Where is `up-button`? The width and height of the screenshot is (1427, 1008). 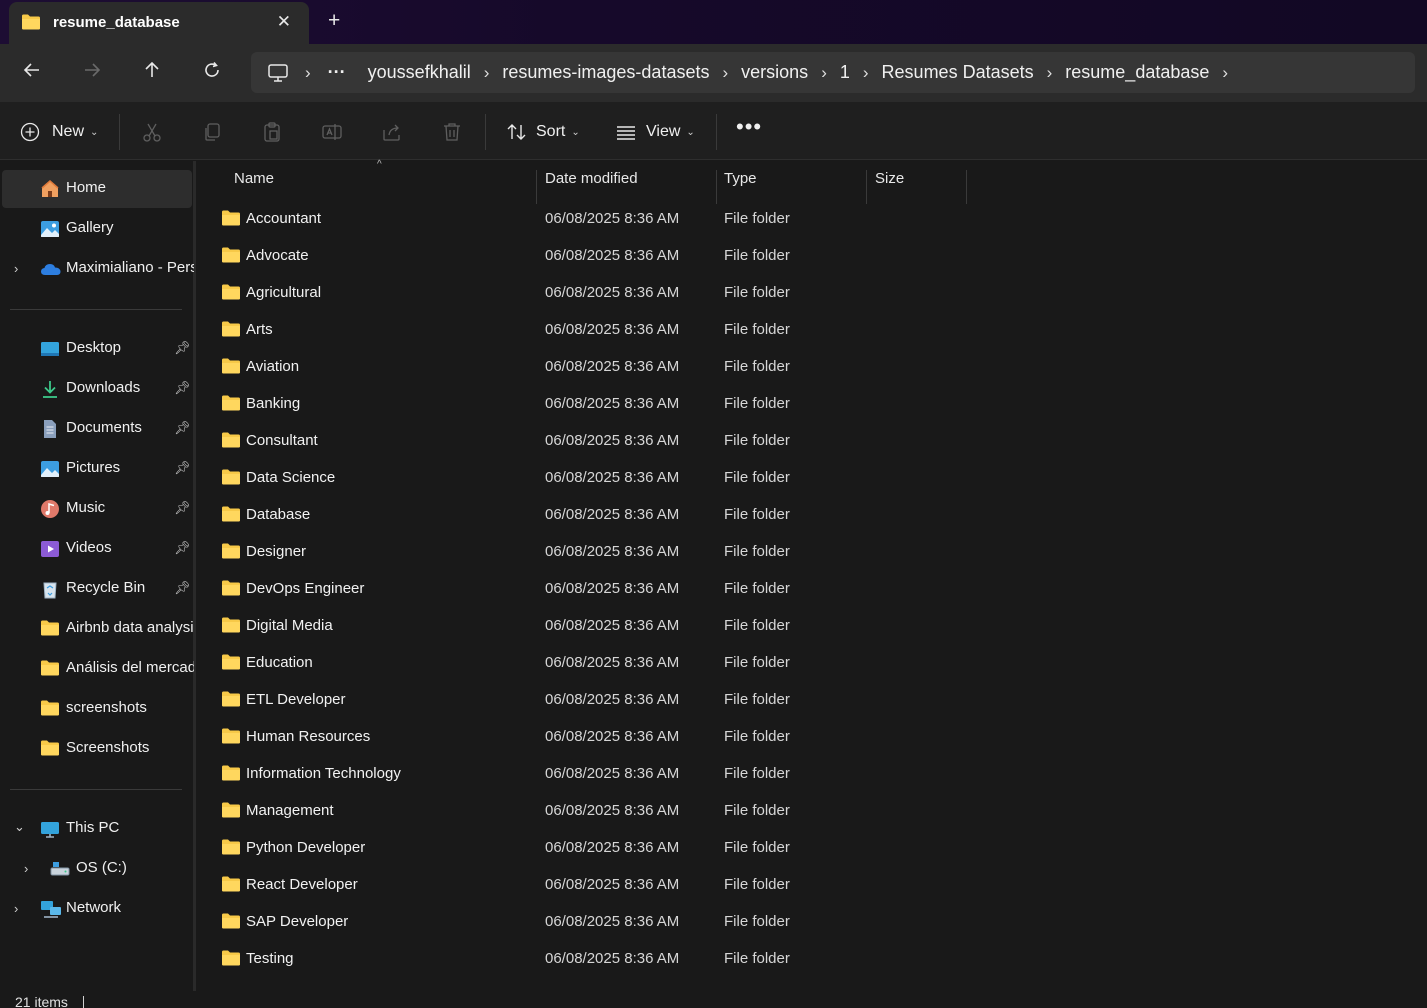 up-button is located at coordinates (152, 73).